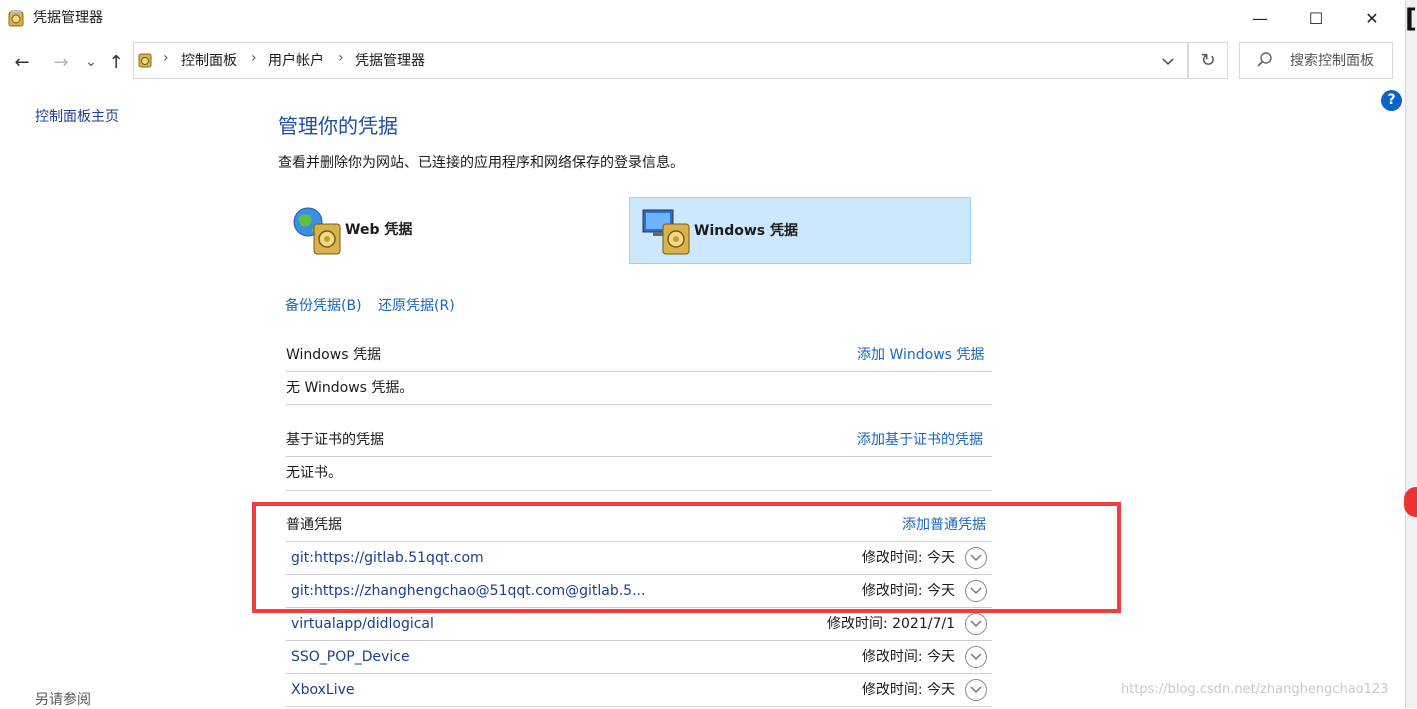 The width and height of the screenshot is (1417, 709). What do you see at coordinates (338, 126) in the screenshot?
I see `page-title: 管理你的凭据` at bounding box center [338, 126].